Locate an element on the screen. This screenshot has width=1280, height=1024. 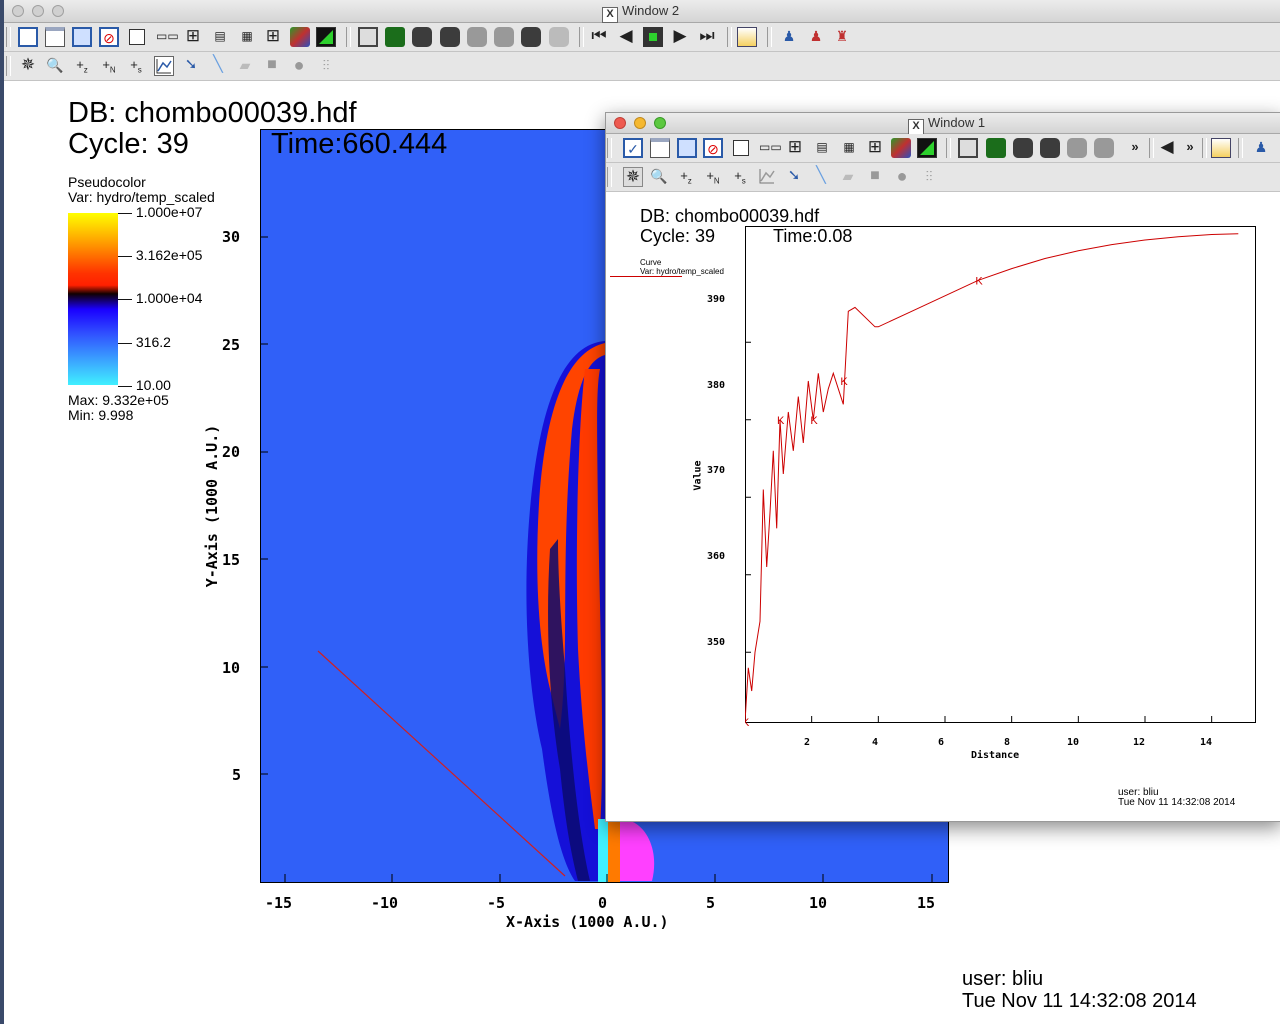
next-frame-icon: ⏭ is located at coordinates (707, 37).